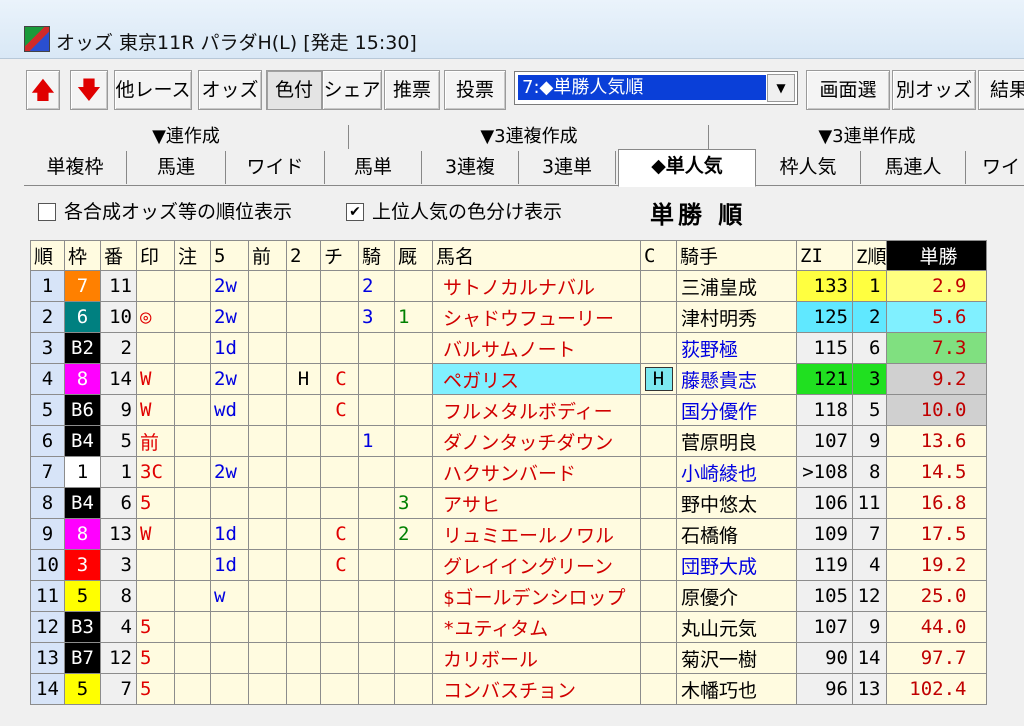 The width and height of the screenshot is (1024, 726). I want to click on tab-3renpuku: 3連複, so click(470, 167).